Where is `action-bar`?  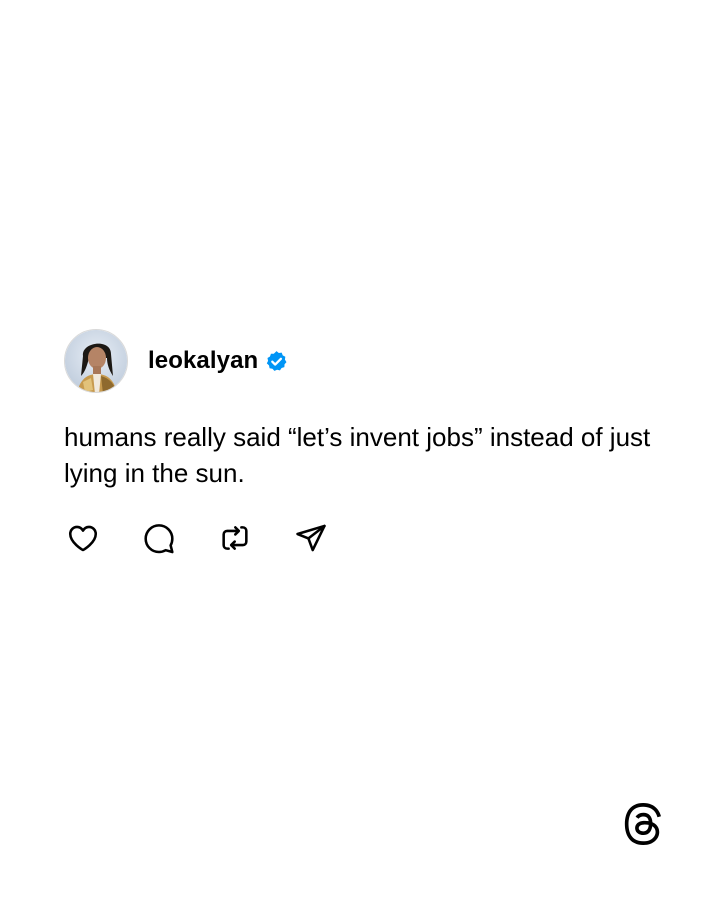 action-bar is located at coordinates (365, 538).